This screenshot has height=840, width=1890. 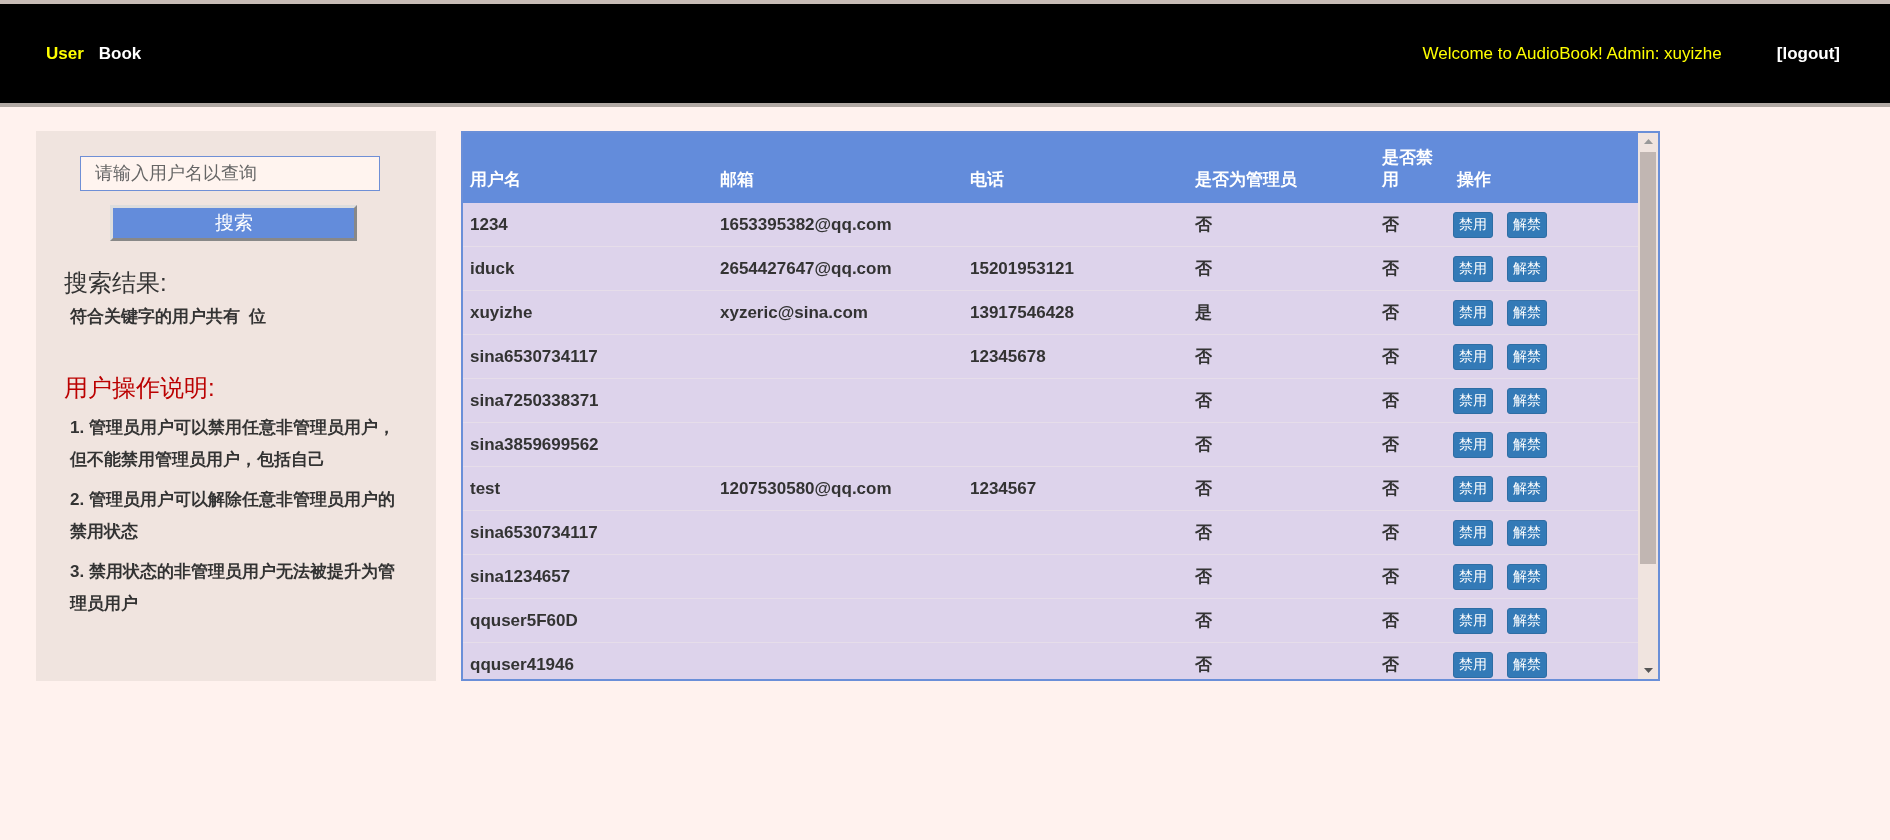 What do you see at coordinates (794, 312) in the screenshot?
I see `table-cell: xyzeric@sina.com` at bounding box center [794, 312].